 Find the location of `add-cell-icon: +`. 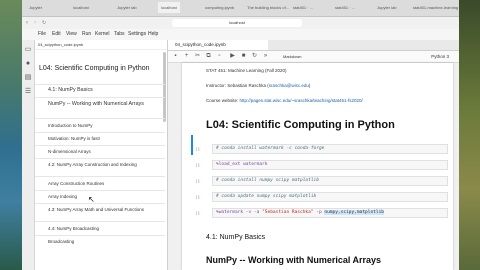

add-cell-icon: + is located at coordinates (186, 56).